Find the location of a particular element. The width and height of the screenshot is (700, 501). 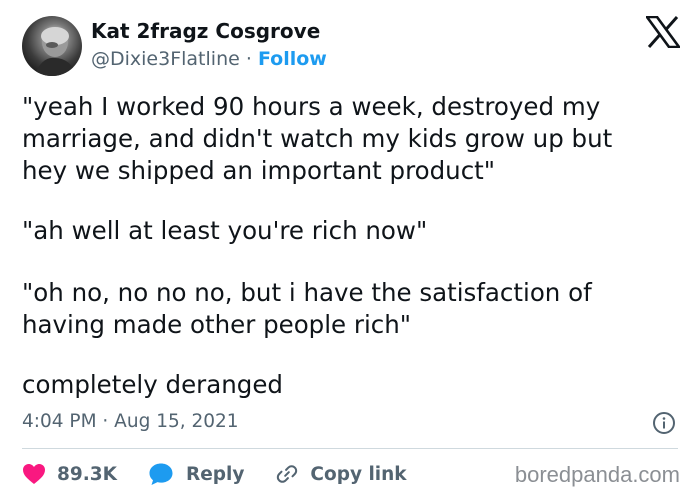

timestamp: 4:04 PM · Aug 15, 2021 is located at coordinates (130, 421).